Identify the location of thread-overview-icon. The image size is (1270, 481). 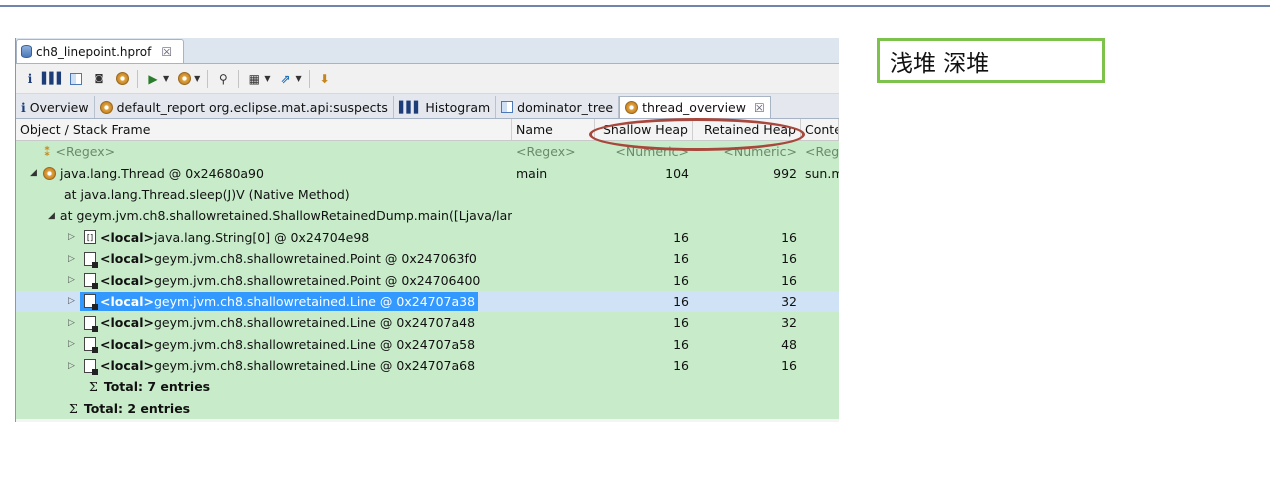
(122, 79).